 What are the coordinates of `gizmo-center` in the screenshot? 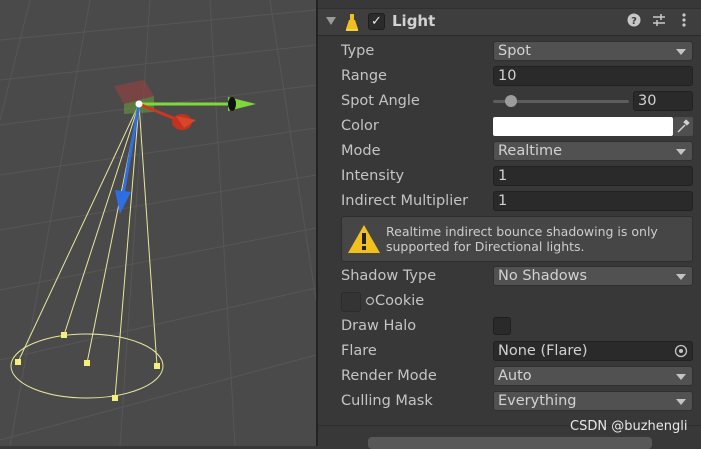 It's located at (139, 104).